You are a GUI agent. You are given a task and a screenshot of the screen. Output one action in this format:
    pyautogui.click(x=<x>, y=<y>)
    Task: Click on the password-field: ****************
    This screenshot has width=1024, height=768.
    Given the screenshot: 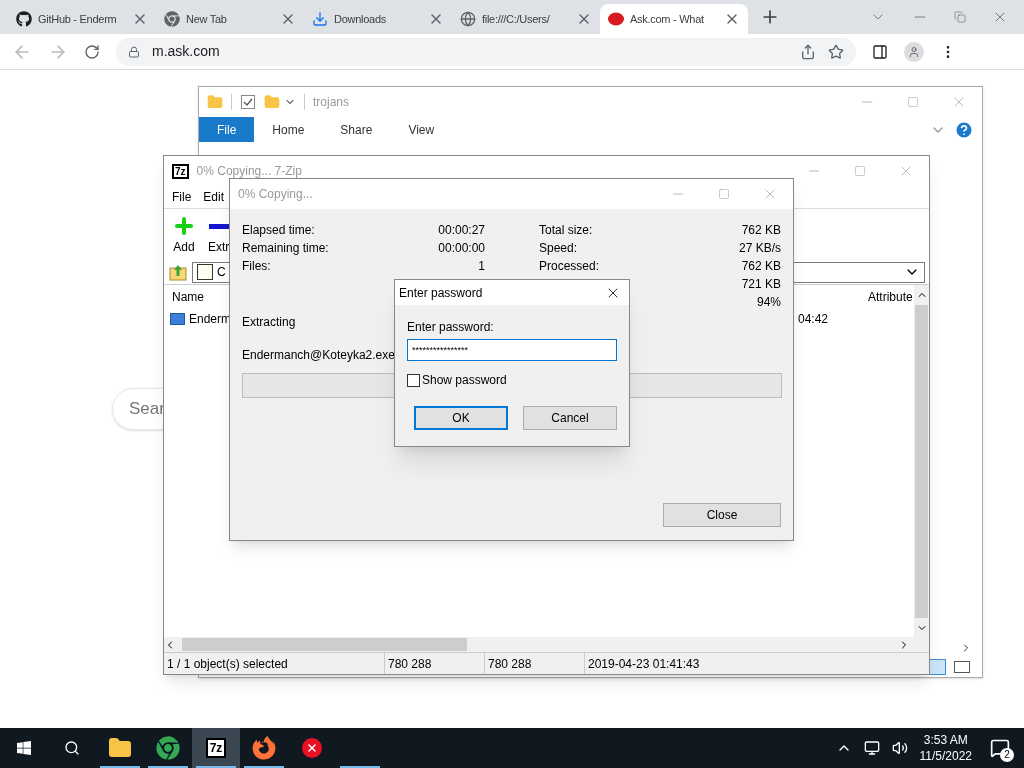 What is the action you would take?
    pyautogui.click(x=512, y=350)
    